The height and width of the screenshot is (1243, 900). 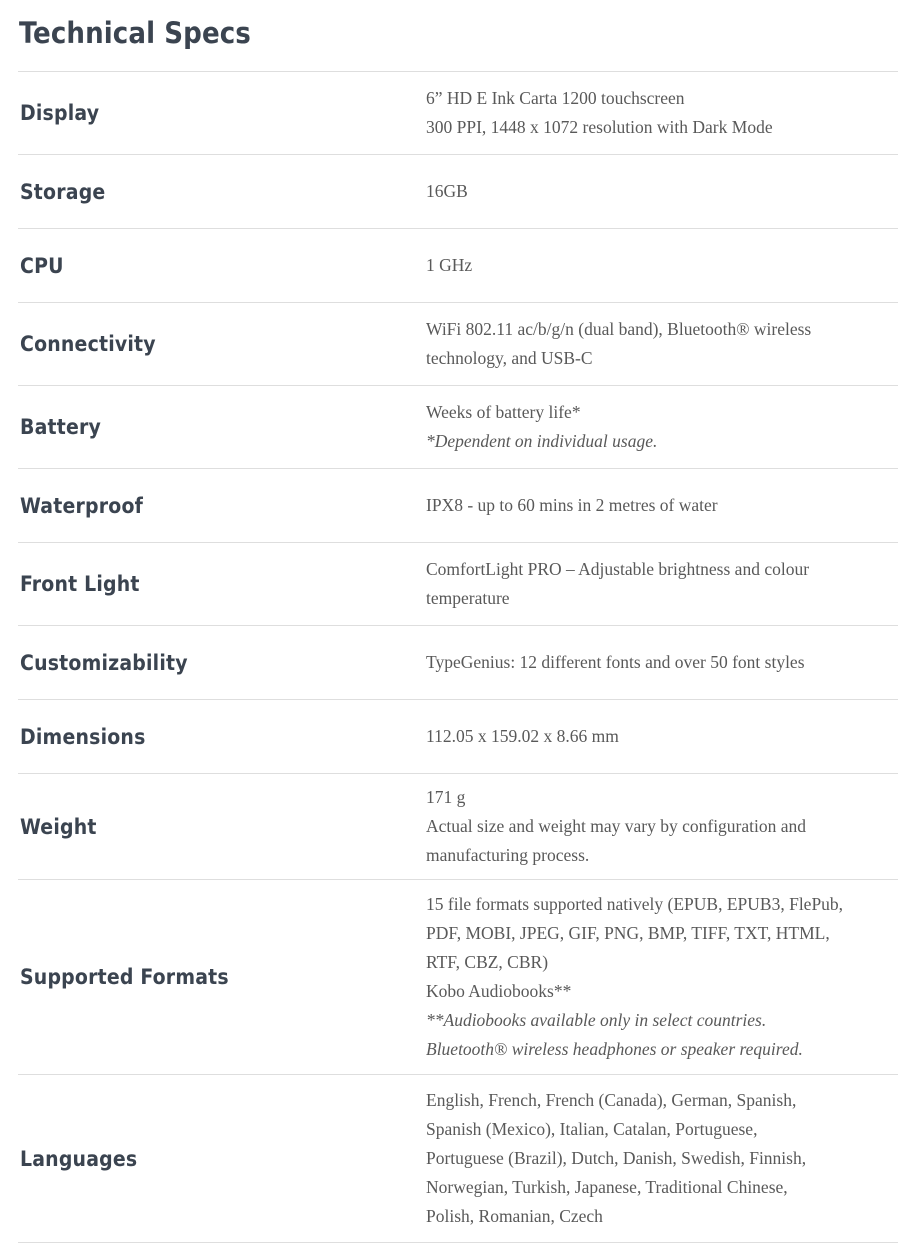 What do you see at coordinates (503, 412) in the screenshot?
I see `spec-value-line: Weeks of battery life*` at bounding box center [503, 412].